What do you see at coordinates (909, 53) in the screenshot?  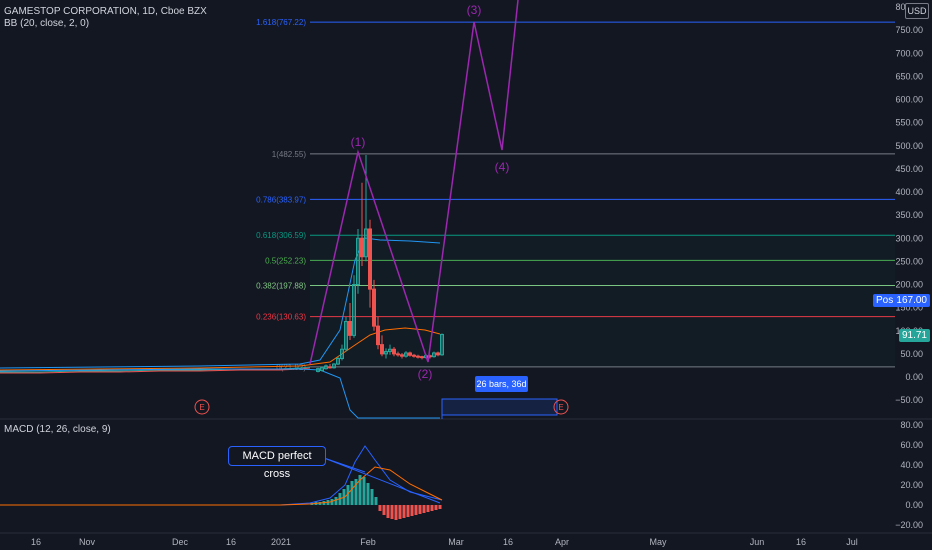 I see `price-axis-tick: 700.00` at bounding box center [909, 53].